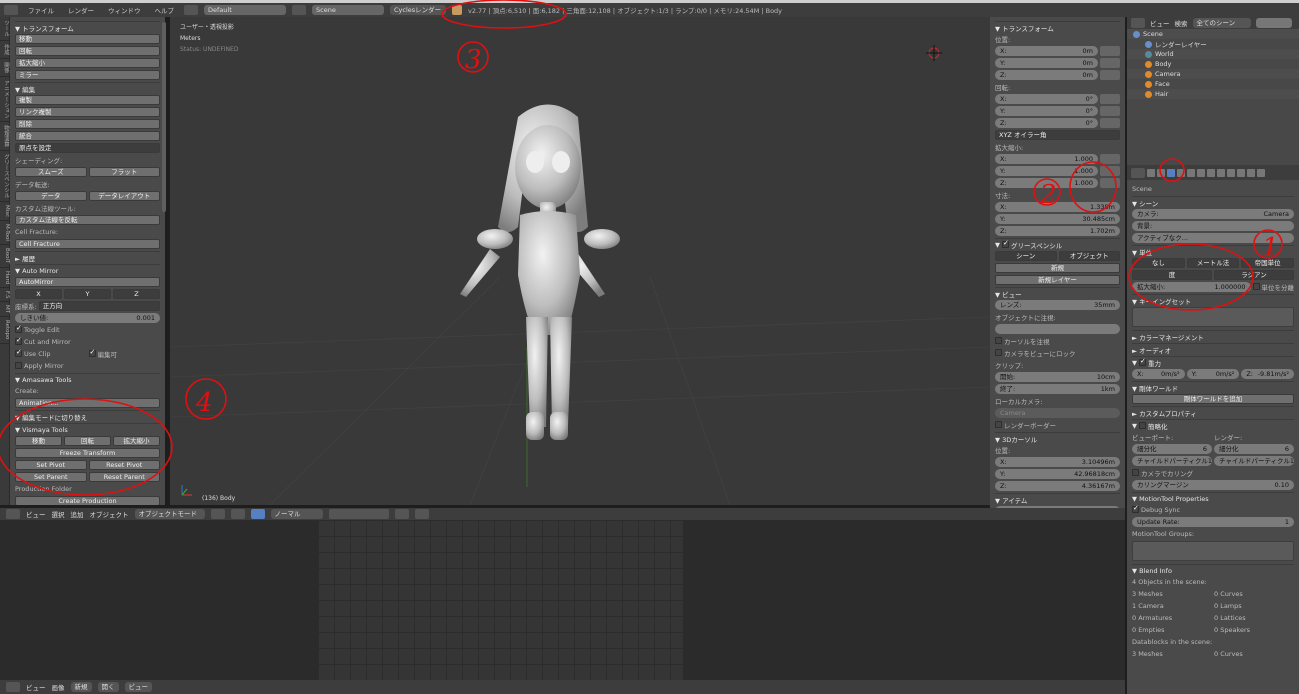  I want to click on button-create-production: Create Production, so click(87, 500).